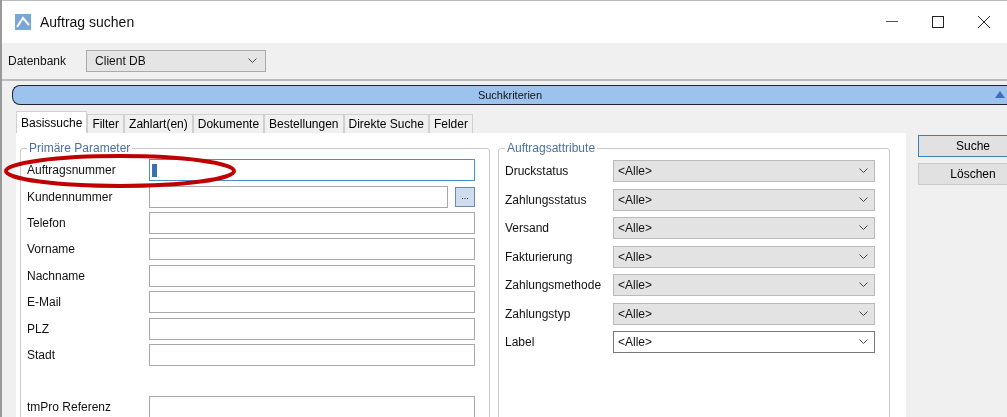 This screenshot has width=1007, height=417. Describe the element at coordinates (509, 95) in the screenshot. I see `section-header-bar: Suchkriterien` at that location.